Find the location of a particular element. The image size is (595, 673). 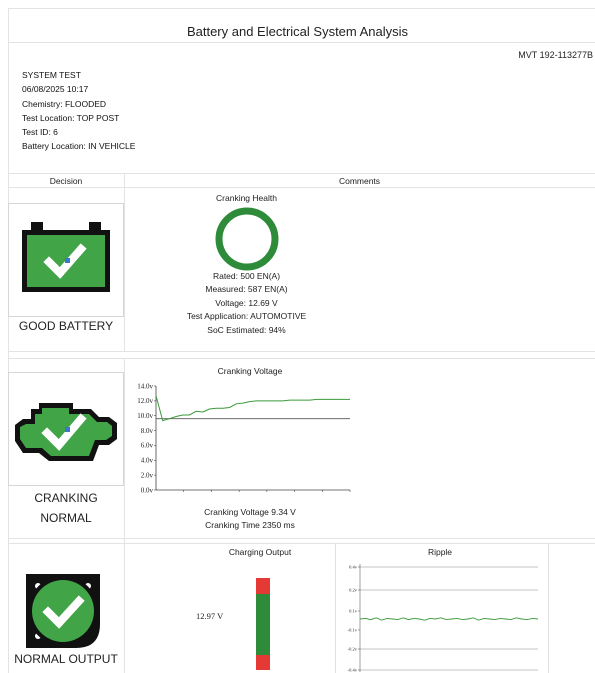

soc-value: SoC Estimated: 94% is located at coordinates (246, 329).